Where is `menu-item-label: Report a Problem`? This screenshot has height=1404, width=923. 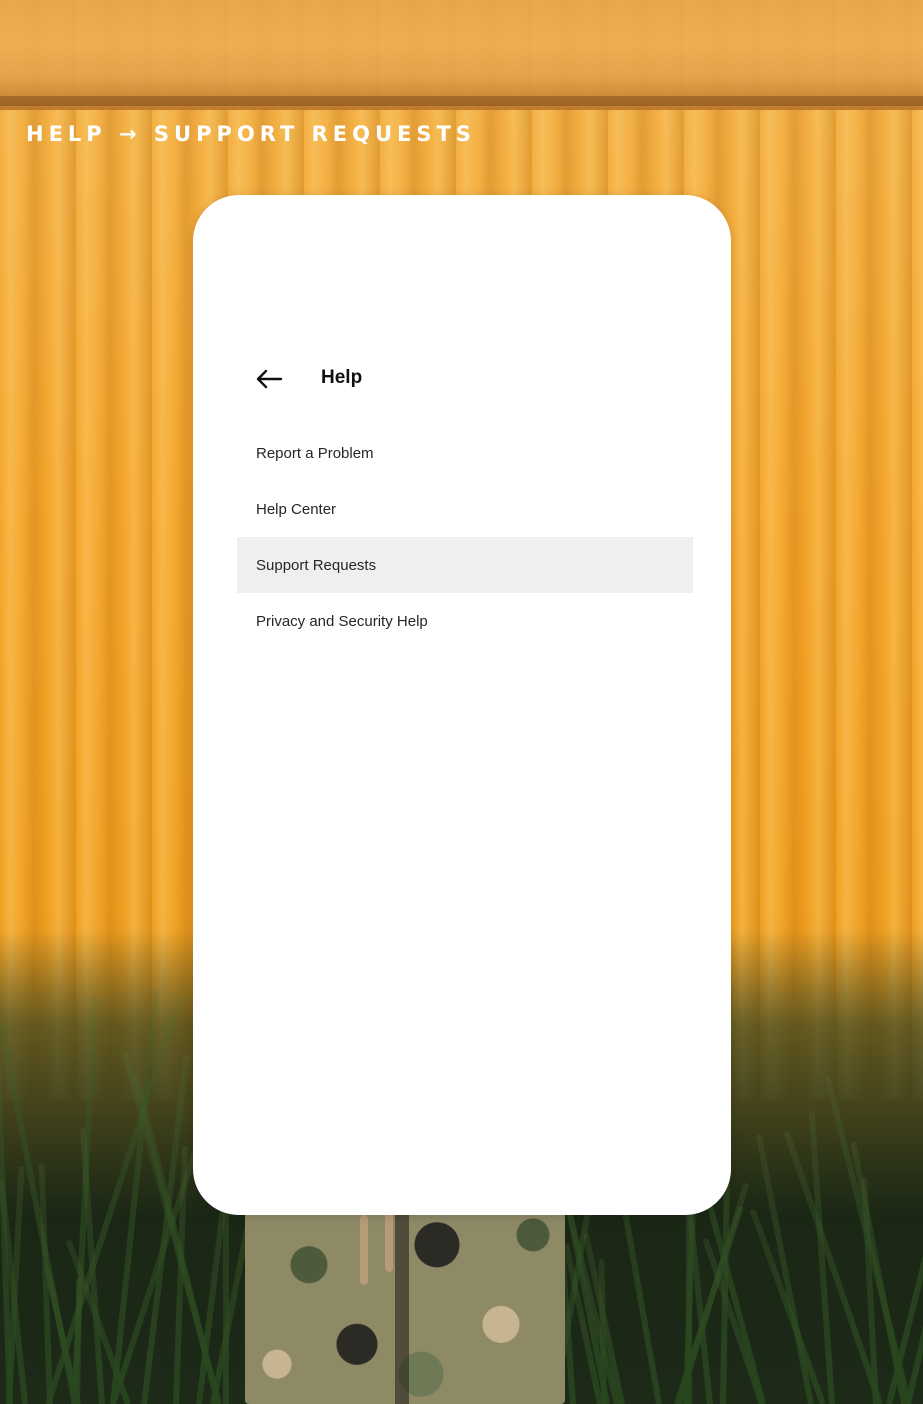 menu-item-label: Report a Problem is located at coordinates (315, 453).